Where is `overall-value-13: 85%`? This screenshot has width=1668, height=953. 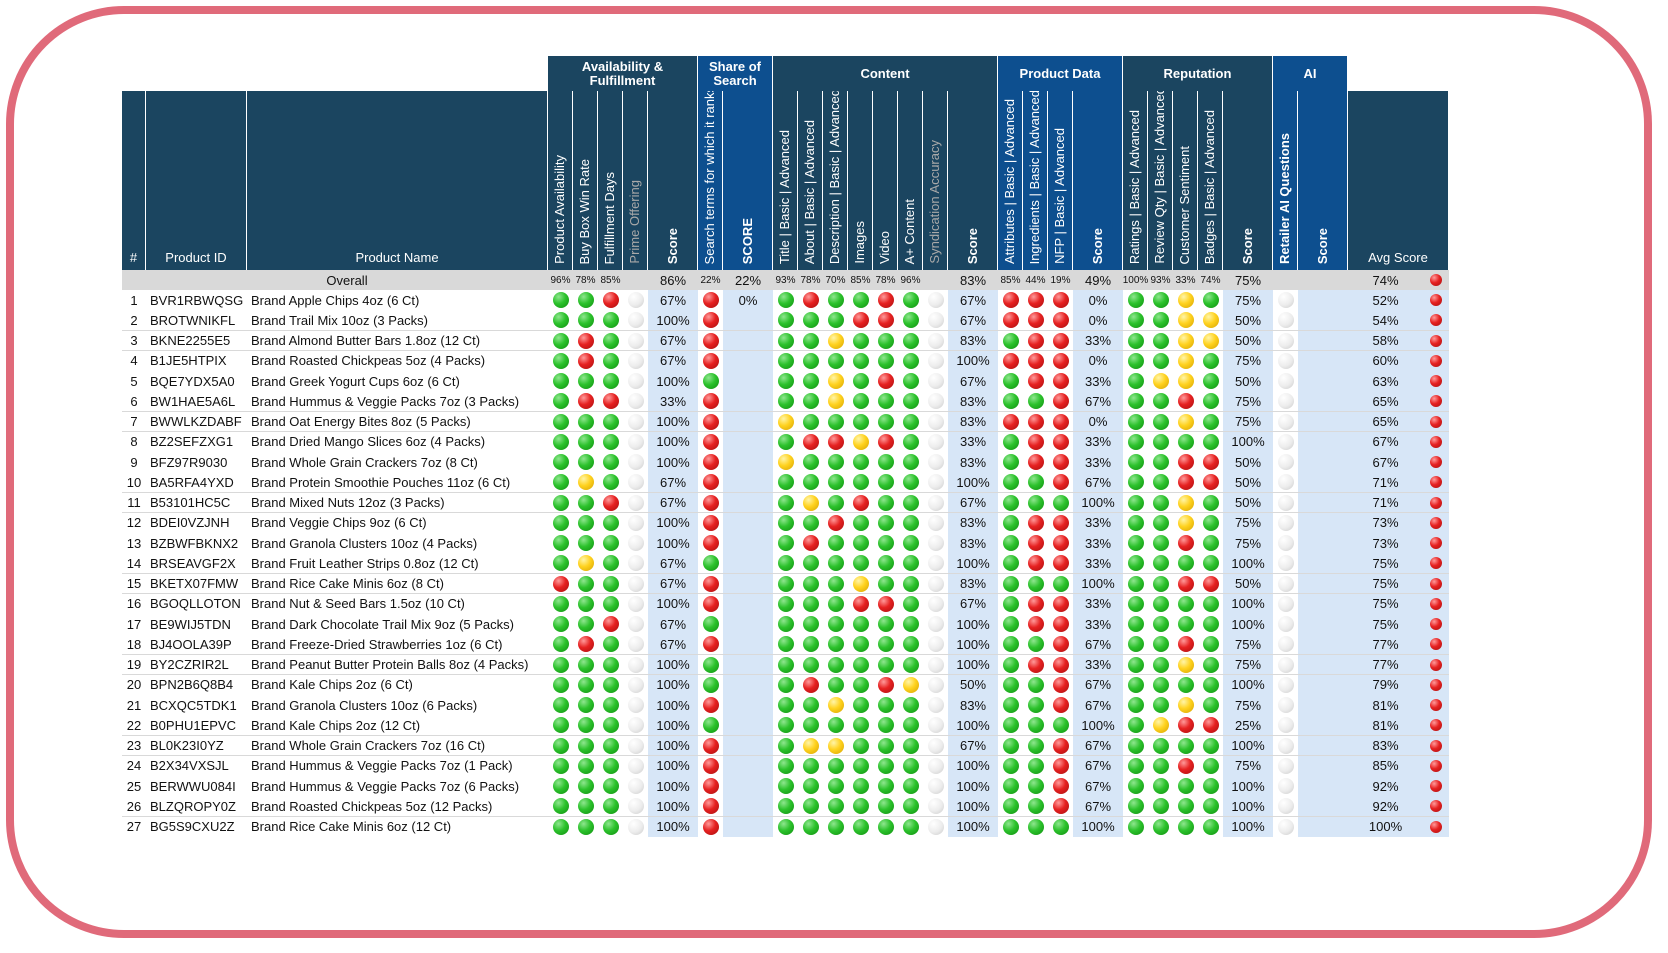 overall-value-13: 85% is located at coordinates (860, 280).